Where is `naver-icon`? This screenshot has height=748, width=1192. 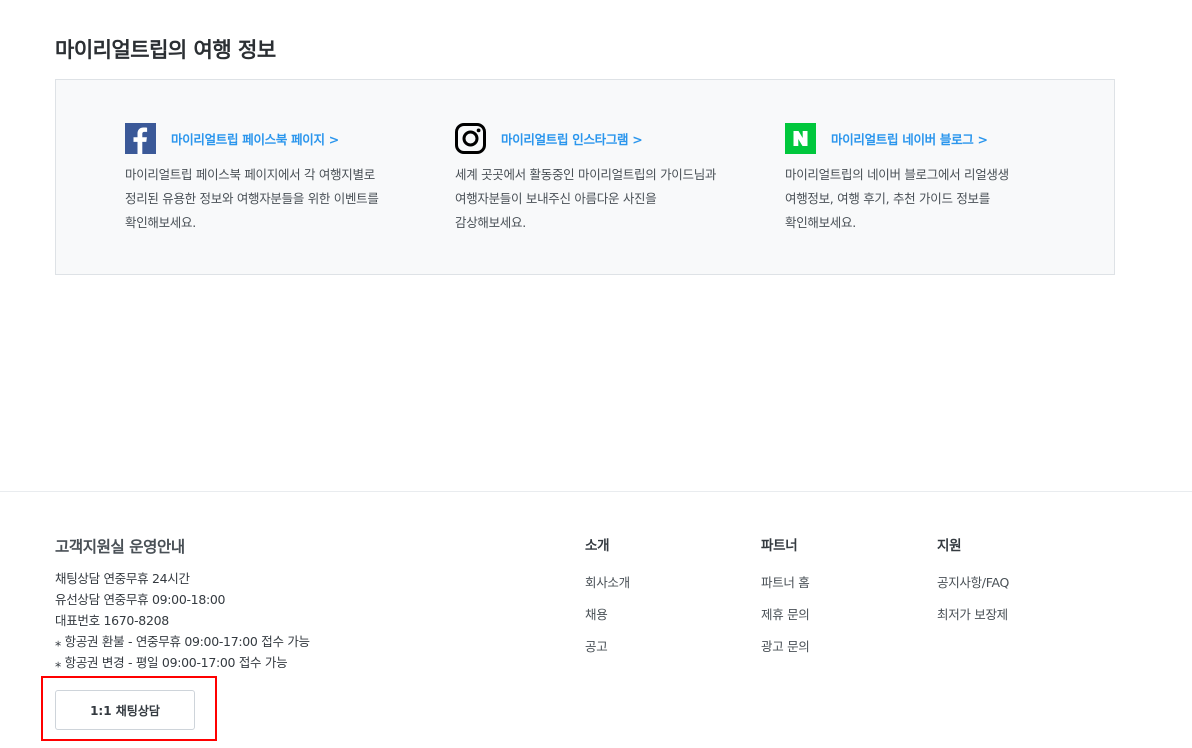
naver-icon is located at coordinates (800, 138).